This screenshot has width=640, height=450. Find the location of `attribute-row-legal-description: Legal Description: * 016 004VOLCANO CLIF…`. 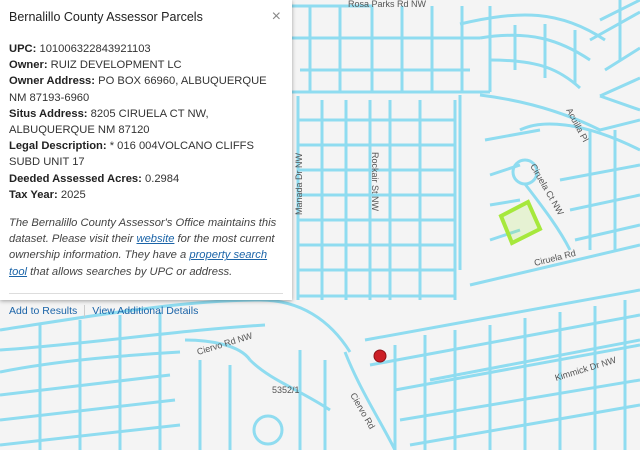

attribute-row-legal-description: Legal Description: * 016 004VOLCANO CLIF… is located at coordinates (146, 154).